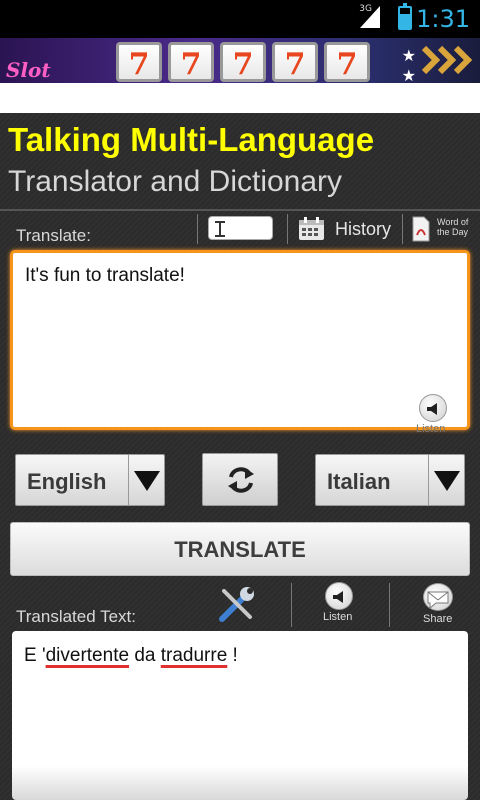 The width and height of the screenshot is (480, 800). I want to click on swap-icon, so click(241, 480).